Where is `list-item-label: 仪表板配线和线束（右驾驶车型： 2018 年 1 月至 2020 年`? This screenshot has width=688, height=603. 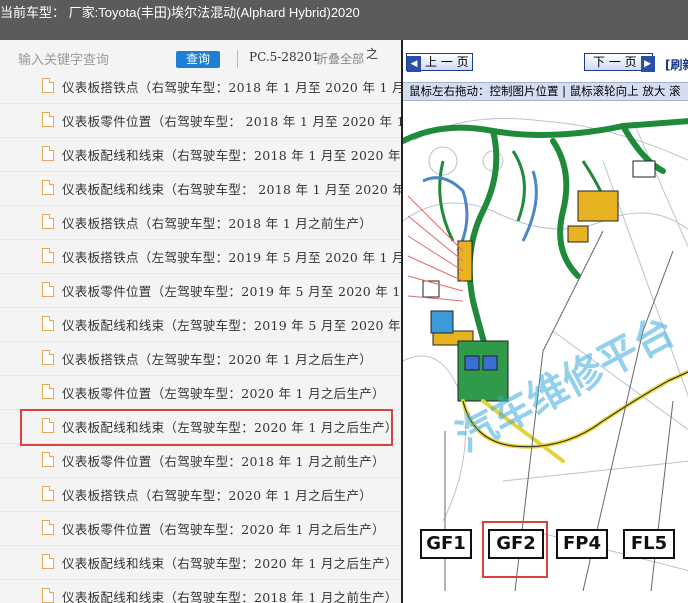 list-item-label: 仪表板配线和线束（右驾驶车型： 2018 年 1 月至 2020 年 is located at coordinates (231, 189).